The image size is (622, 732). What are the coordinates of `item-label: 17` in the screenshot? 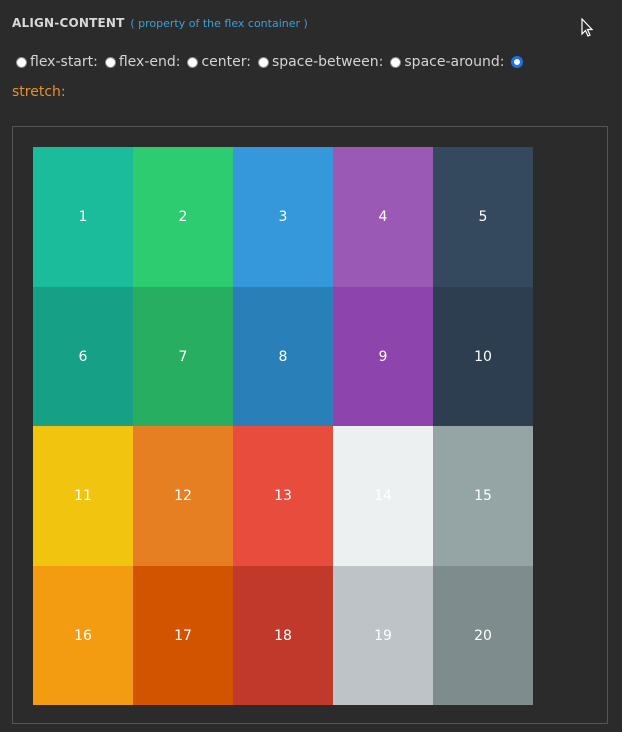 It's located at (183, 635).